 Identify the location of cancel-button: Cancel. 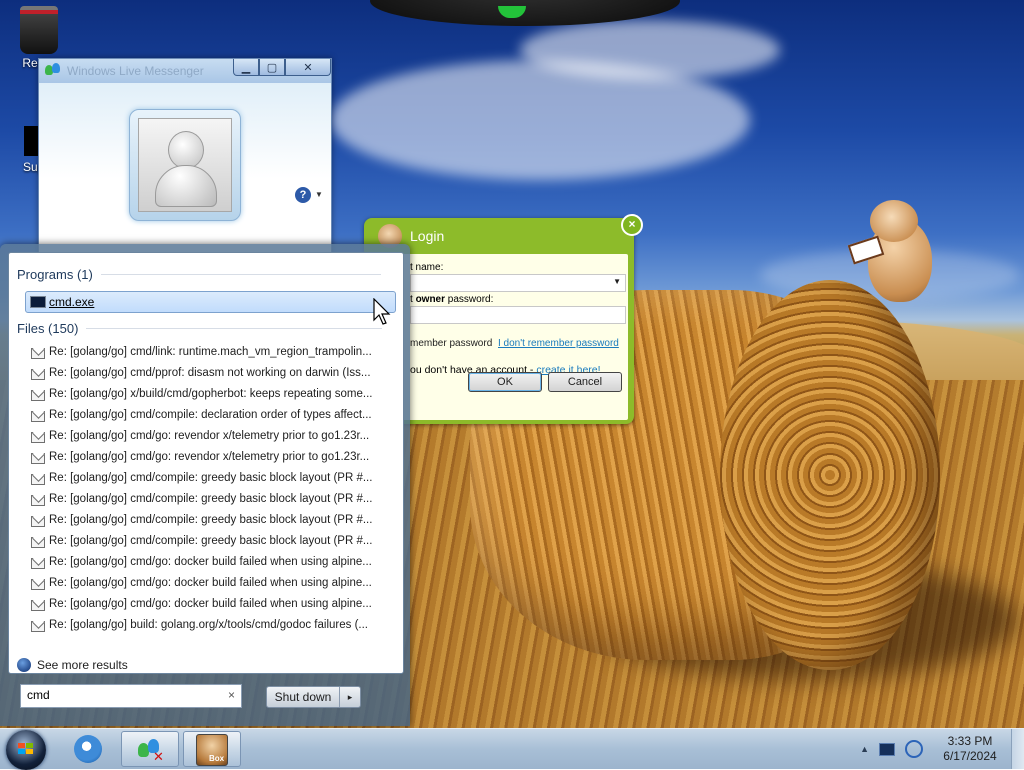
(585, 382).